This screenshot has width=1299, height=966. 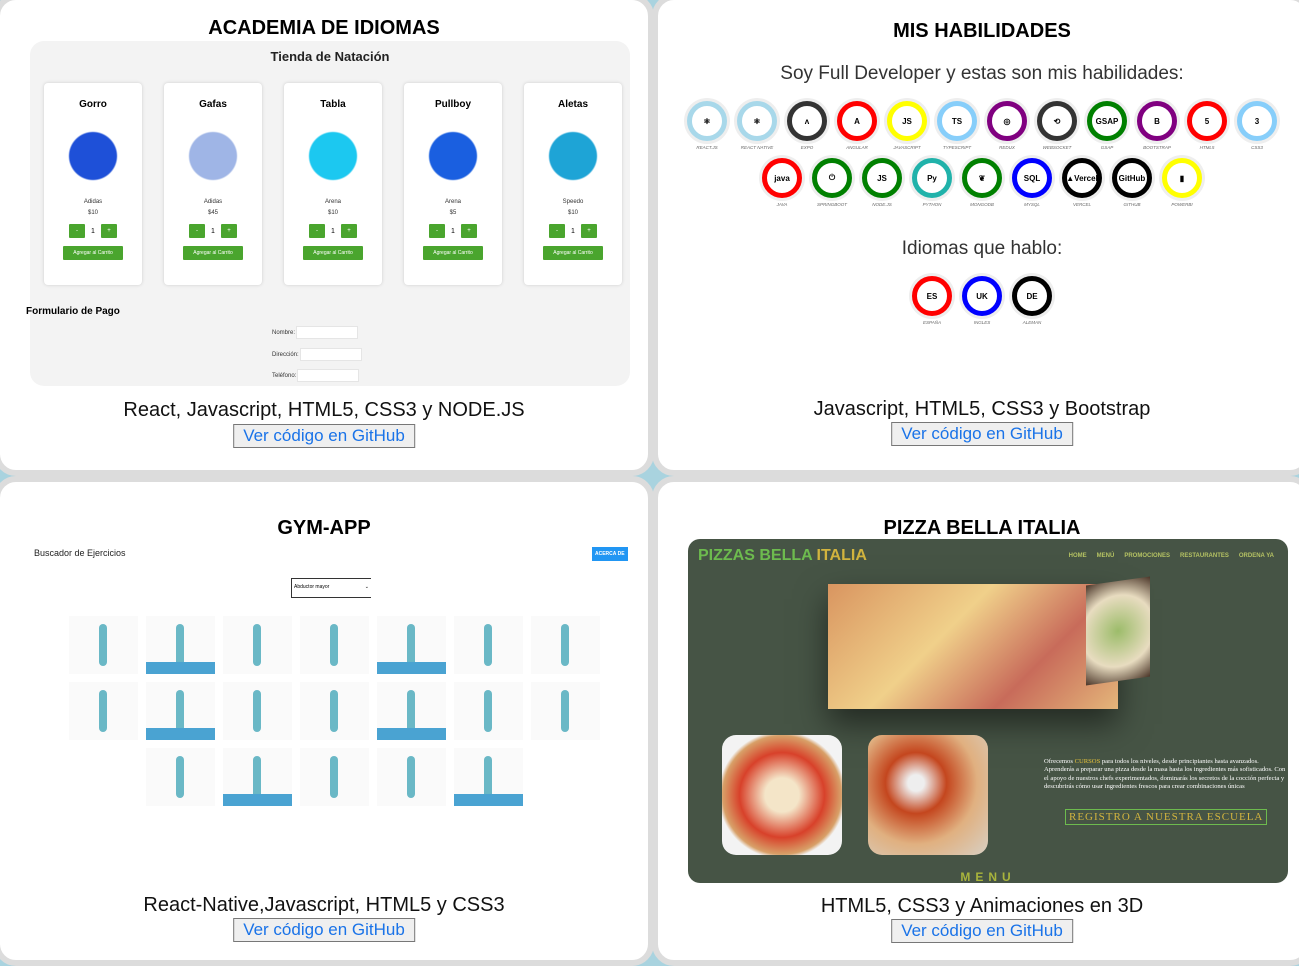 I want to click on phone-field: Teléfono:, so click(x=316, y=375).